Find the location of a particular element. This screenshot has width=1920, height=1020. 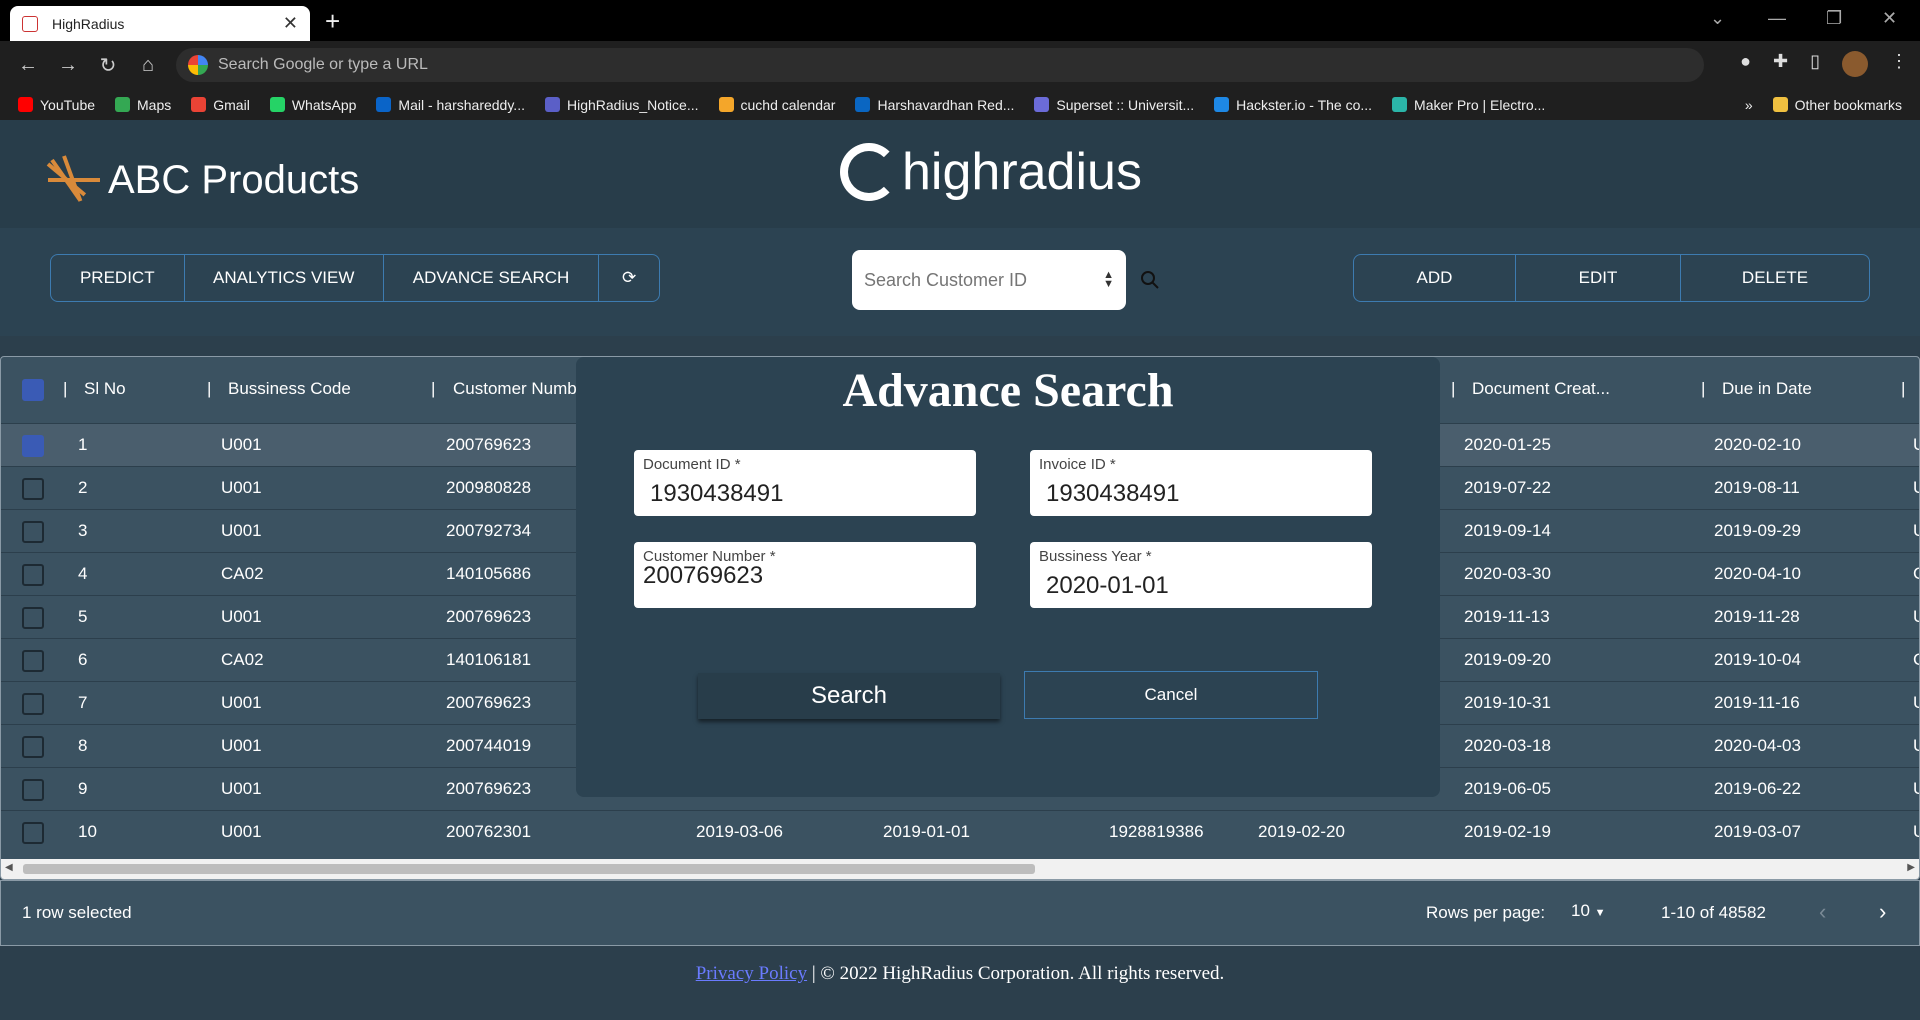

other-bookmarks: Other bookmarks is located at coordinates (1837, 105).